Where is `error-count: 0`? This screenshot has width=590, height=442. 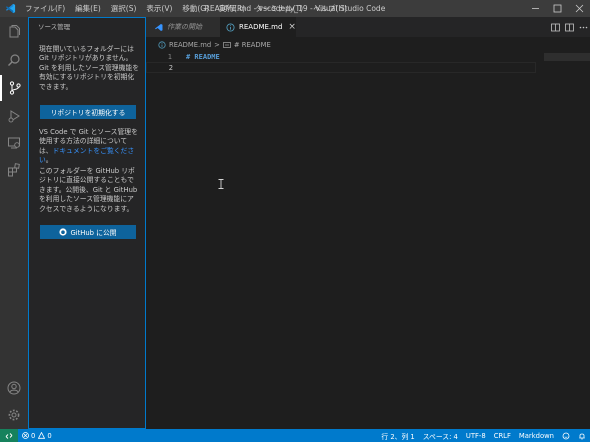
error-count: 0 is located at coordinates (33, 435).